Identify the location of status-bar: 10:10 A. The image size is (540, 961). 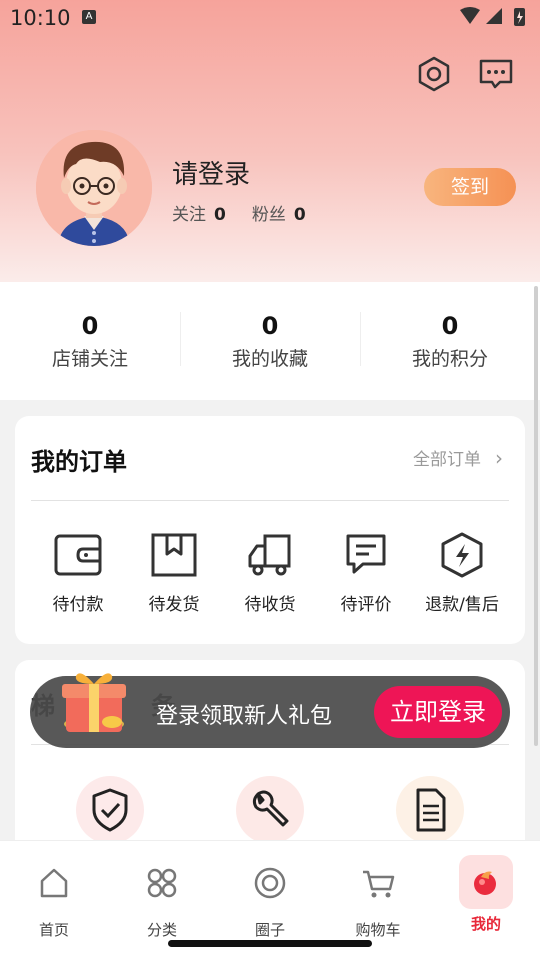
(270, 18).